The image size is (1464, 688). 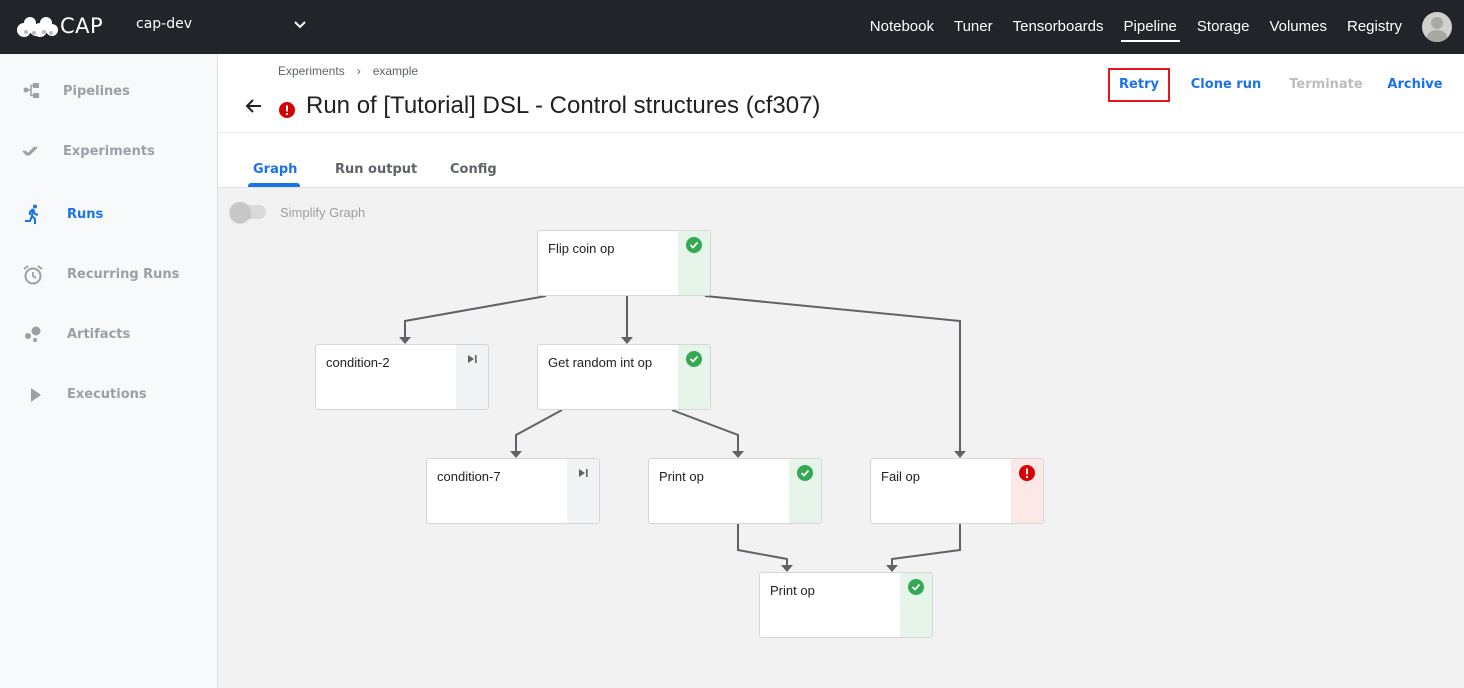 What do you see at coordinates (240, 212) in the screenshot?
I see `toggle-knob` at bounding box center [240, 212].